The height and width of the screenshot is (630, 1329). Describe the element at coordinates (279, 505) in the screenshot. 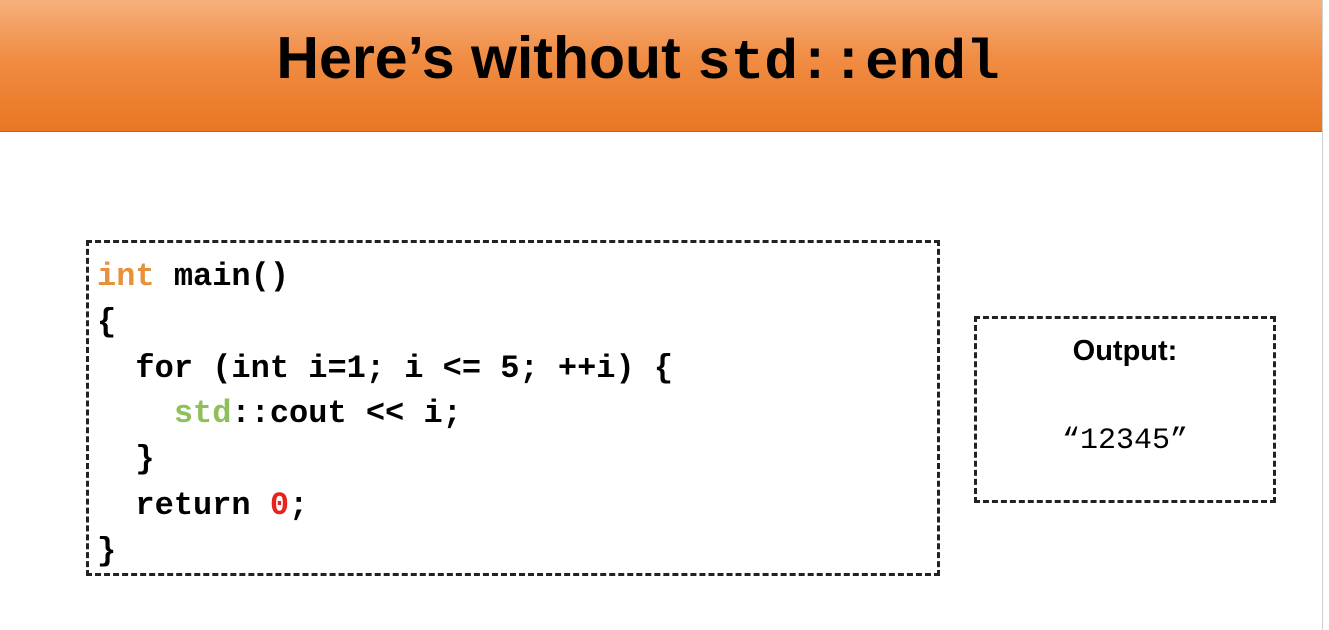

I see `code-number-zero: 0` at that location.